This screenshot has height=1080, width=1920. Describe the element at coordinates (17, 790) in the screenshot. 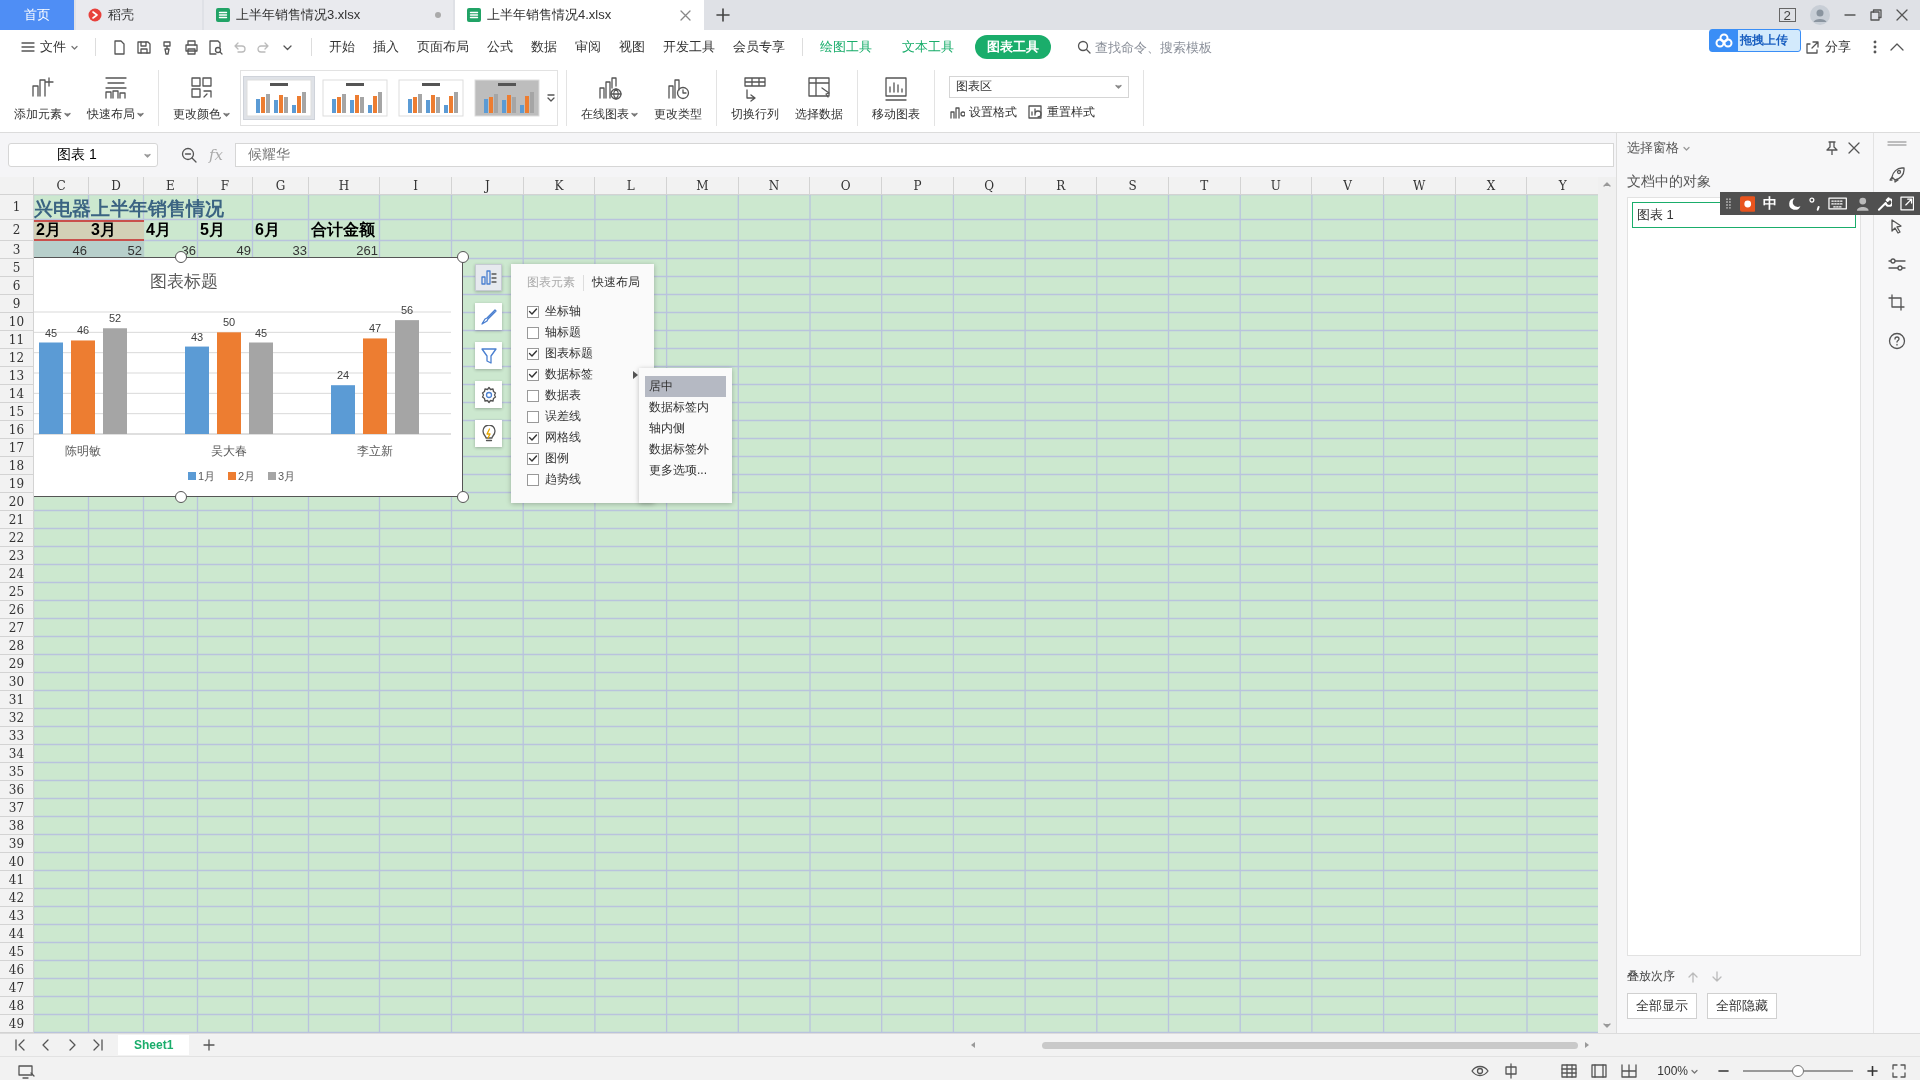

I see `row-header: 36` at that location.